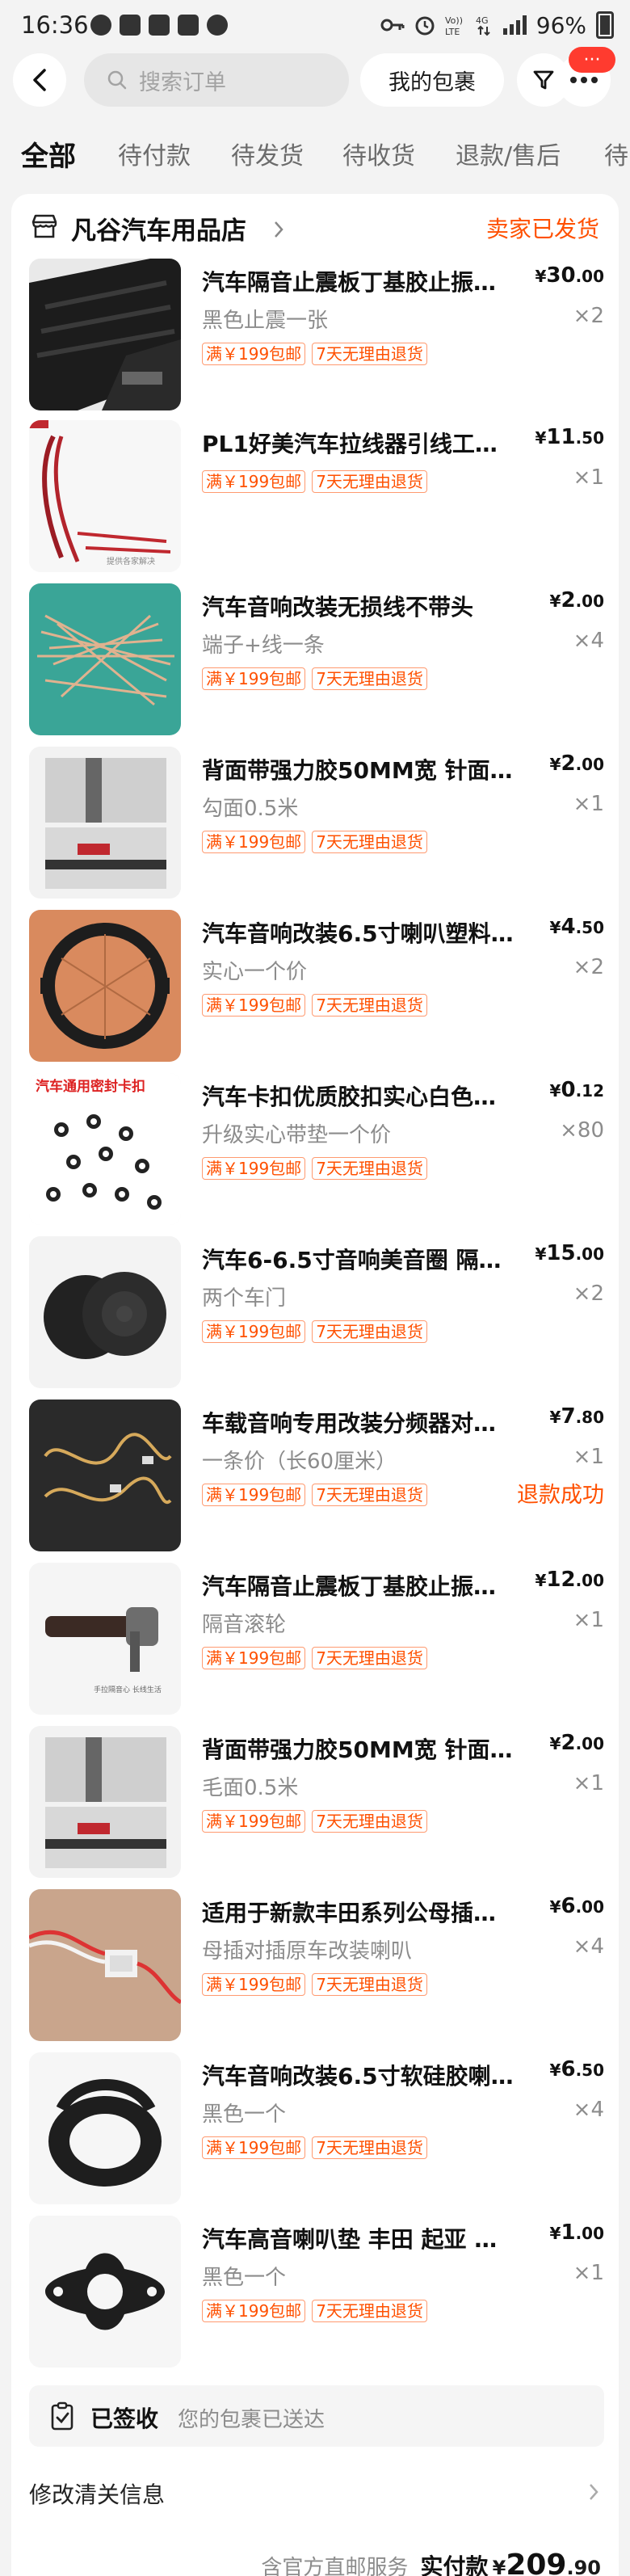 This screenshot has width=630, height=2576. I want to click on tab-pending-payment: 待付款, so click(155, 153).